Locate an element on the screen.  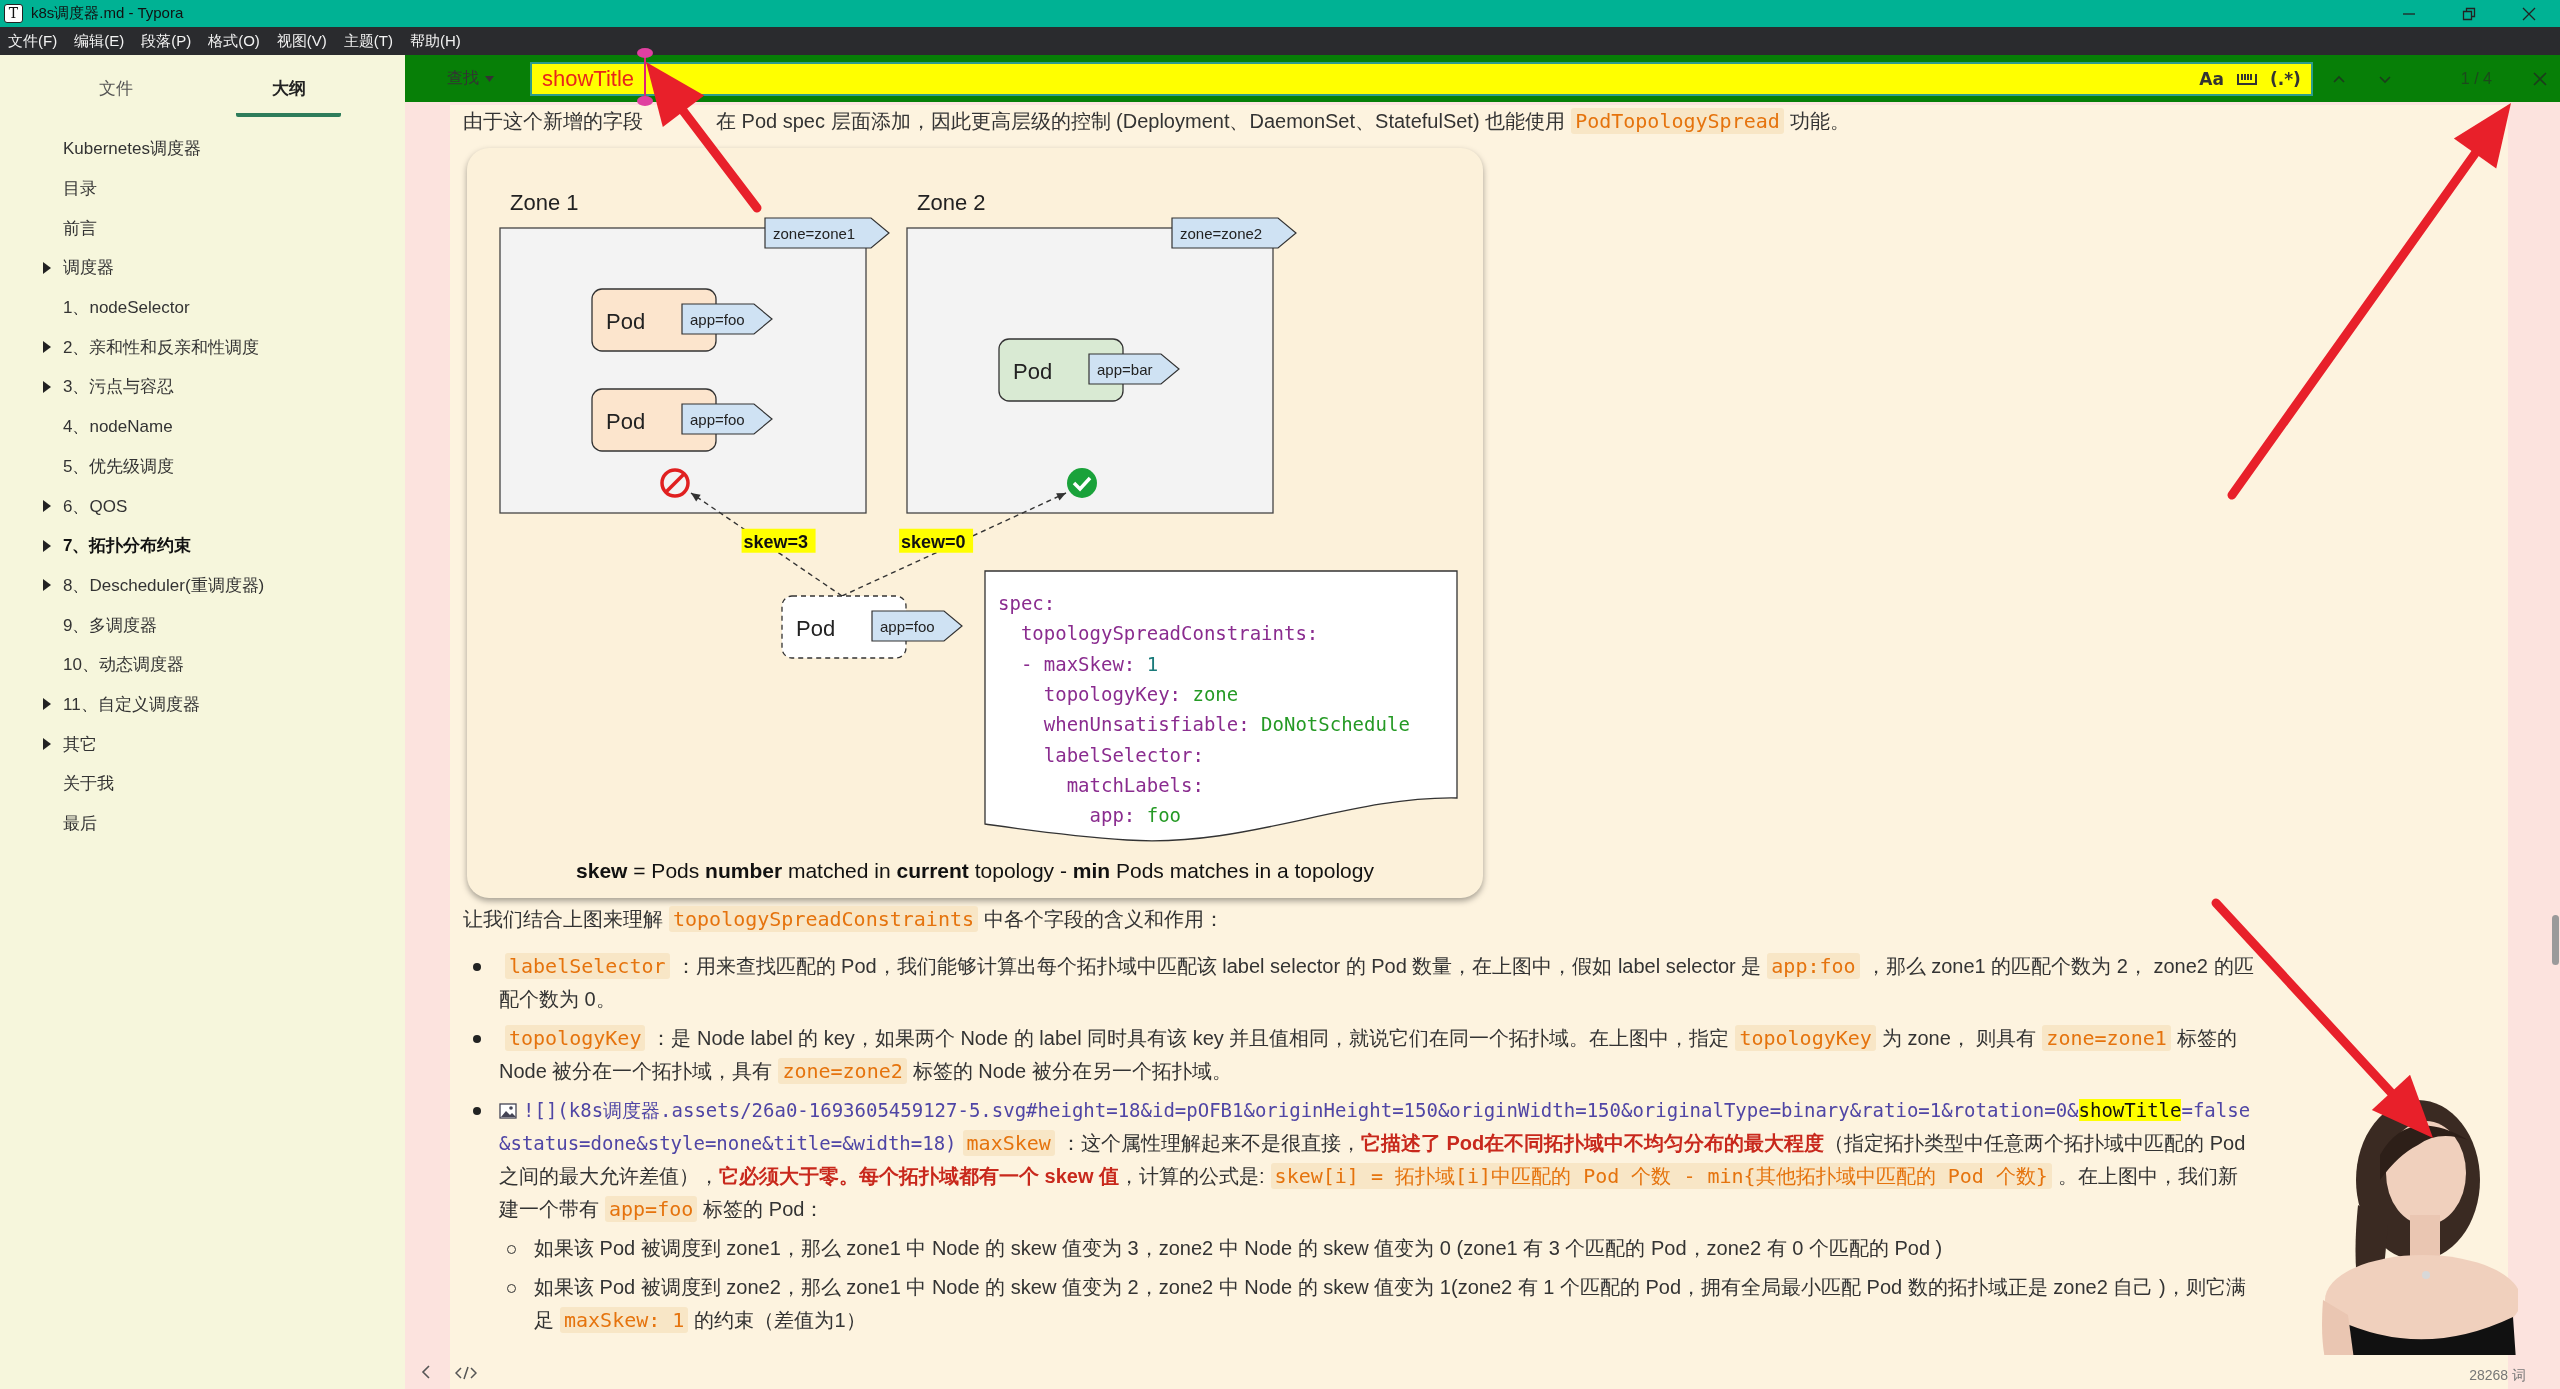
restore-icon is located at coordinates (2469, 13).